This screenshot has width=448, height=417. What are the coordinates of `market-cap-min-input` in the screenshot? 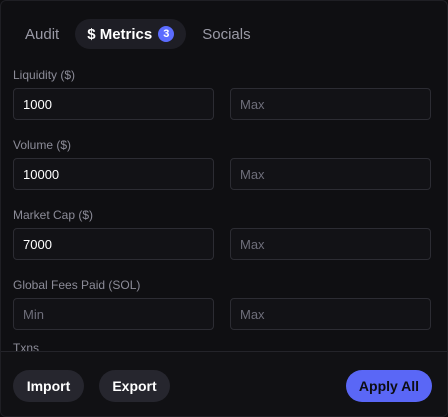 It's located at (113, 244).